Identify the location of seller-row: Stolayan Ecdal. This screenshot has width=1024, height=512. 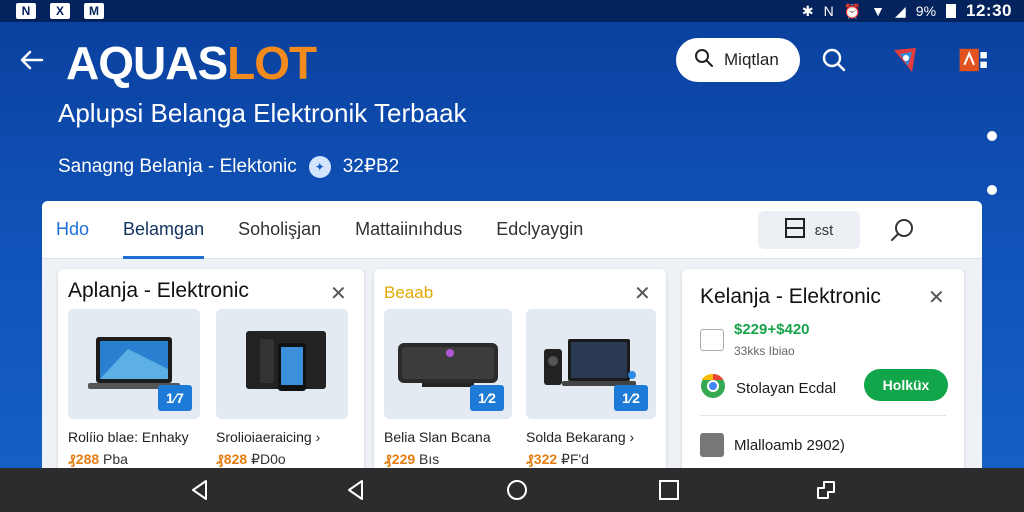
(768, 388).